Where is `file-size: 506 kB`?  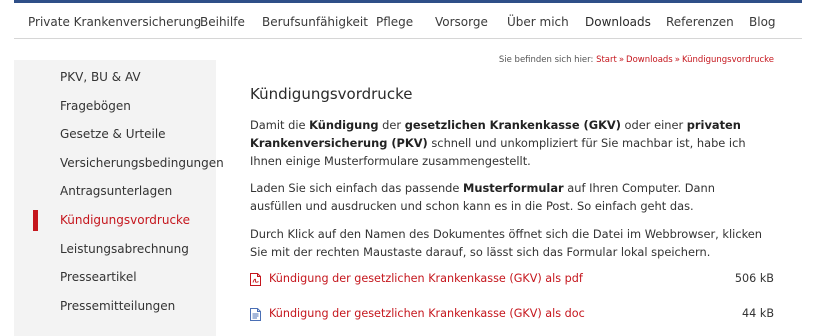
file-size: 506 kB is located at coordinates (754, 278).